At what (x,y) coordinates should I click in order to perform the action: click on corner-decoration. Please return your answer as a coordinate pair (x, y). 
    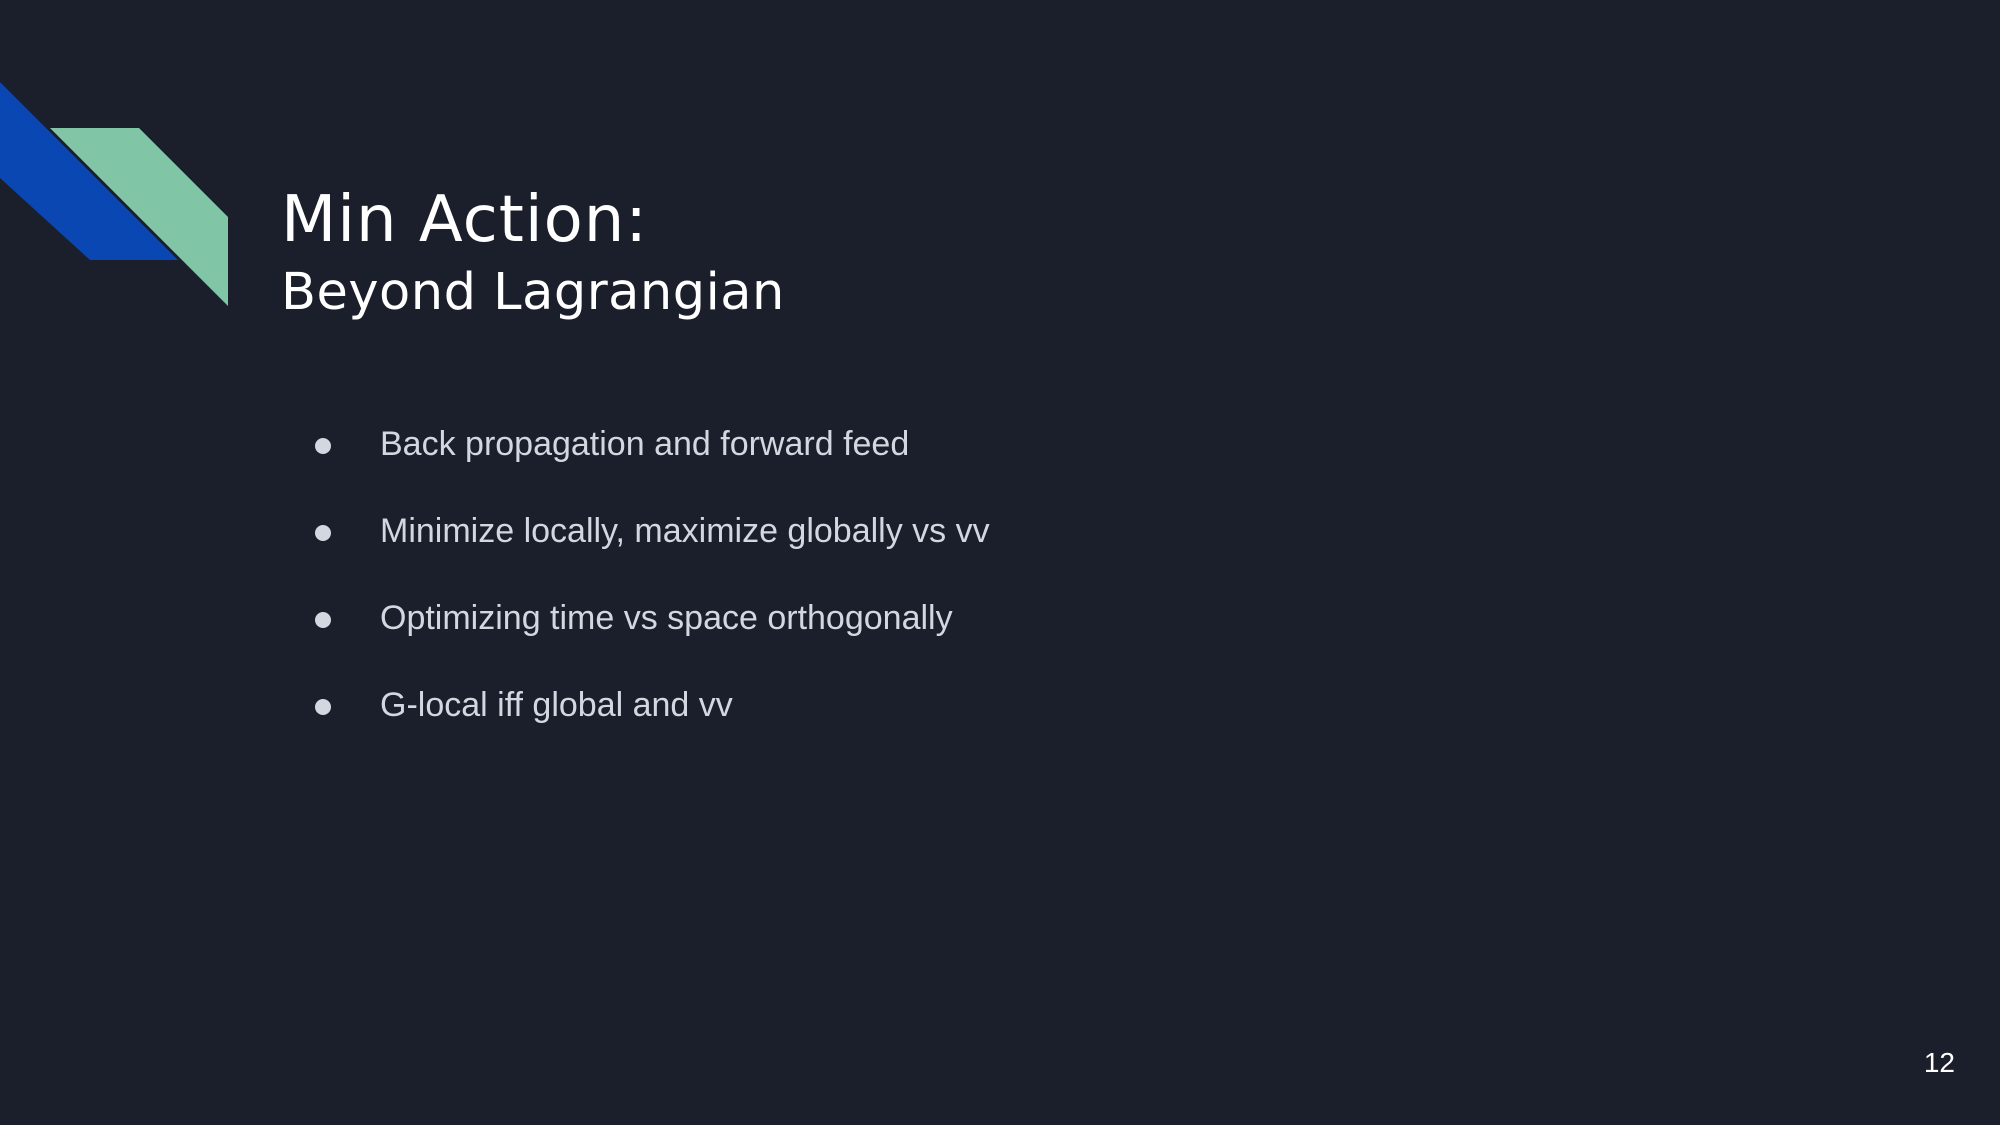
    Looking at the image, I should click on (114, 194).